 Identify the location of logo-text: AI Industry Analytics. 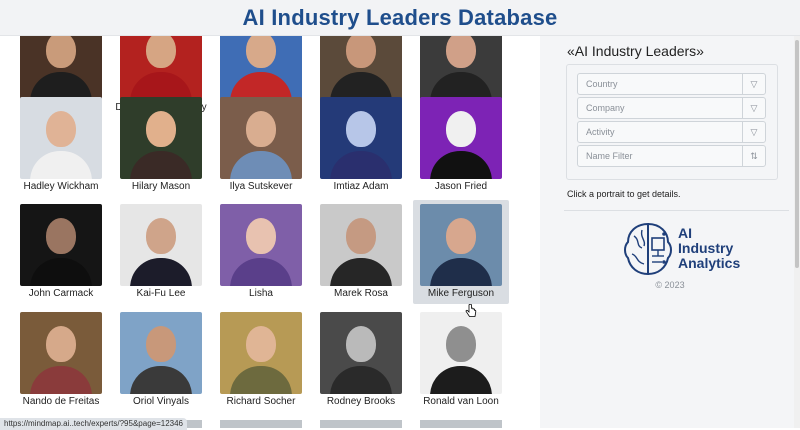
(709, 248).